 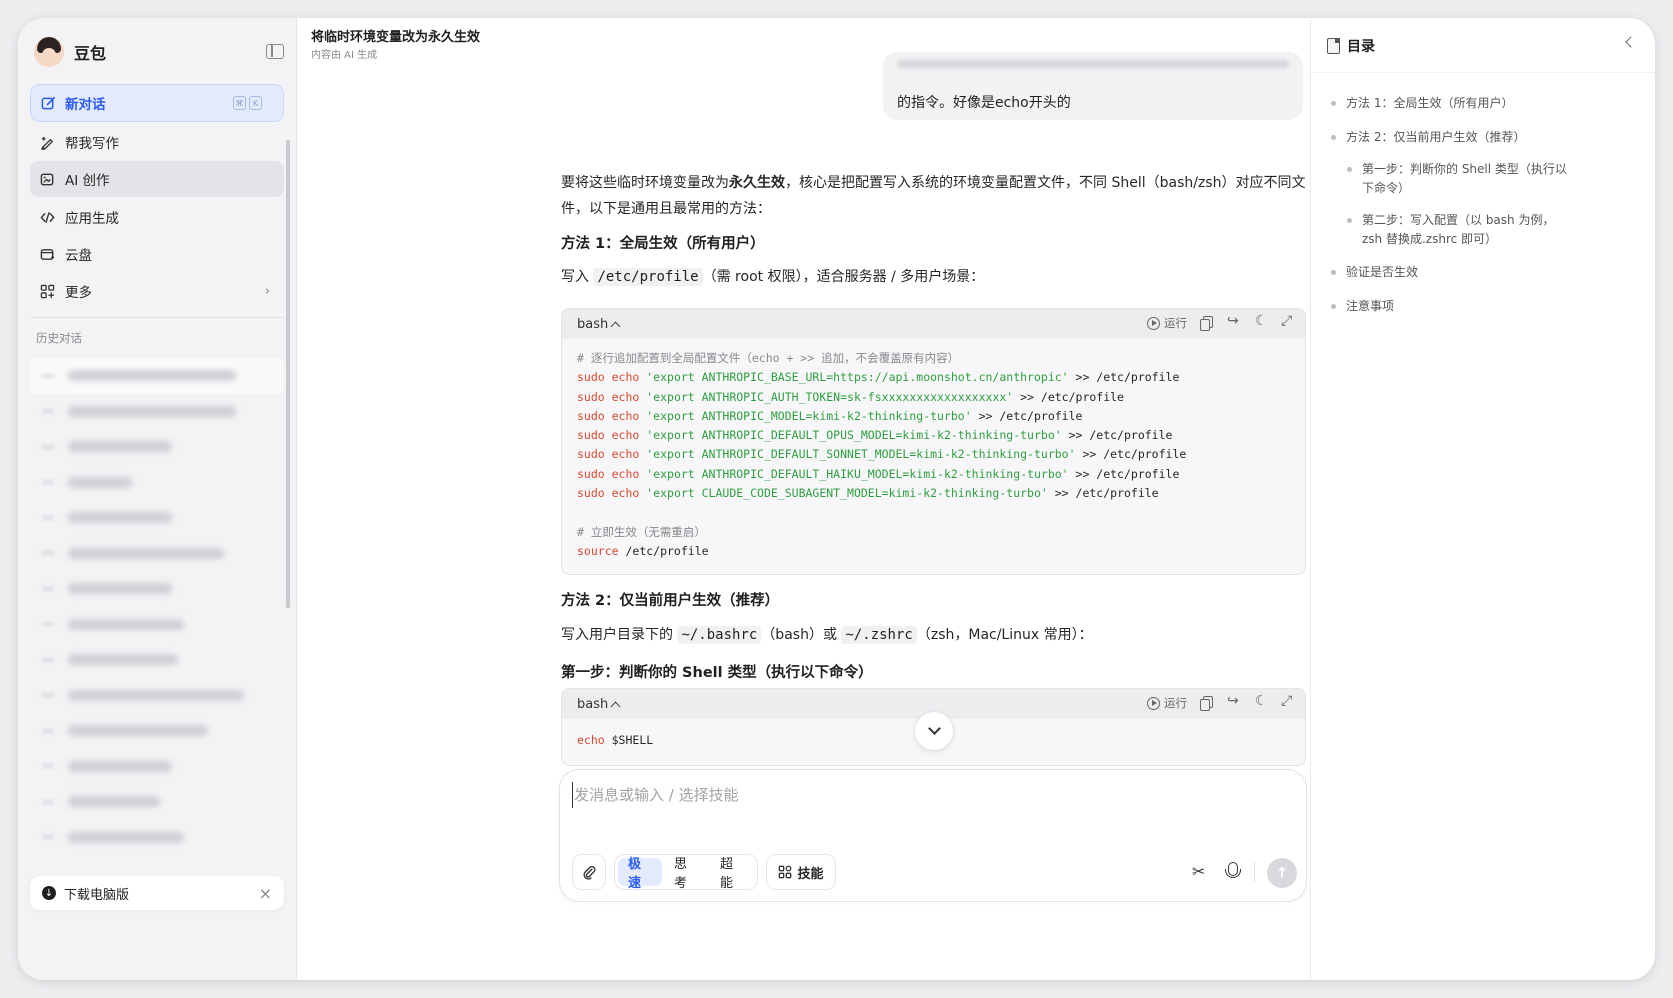 I want to click on sidebar-item-writing: 帮我写作, so click(x=157, y=142).